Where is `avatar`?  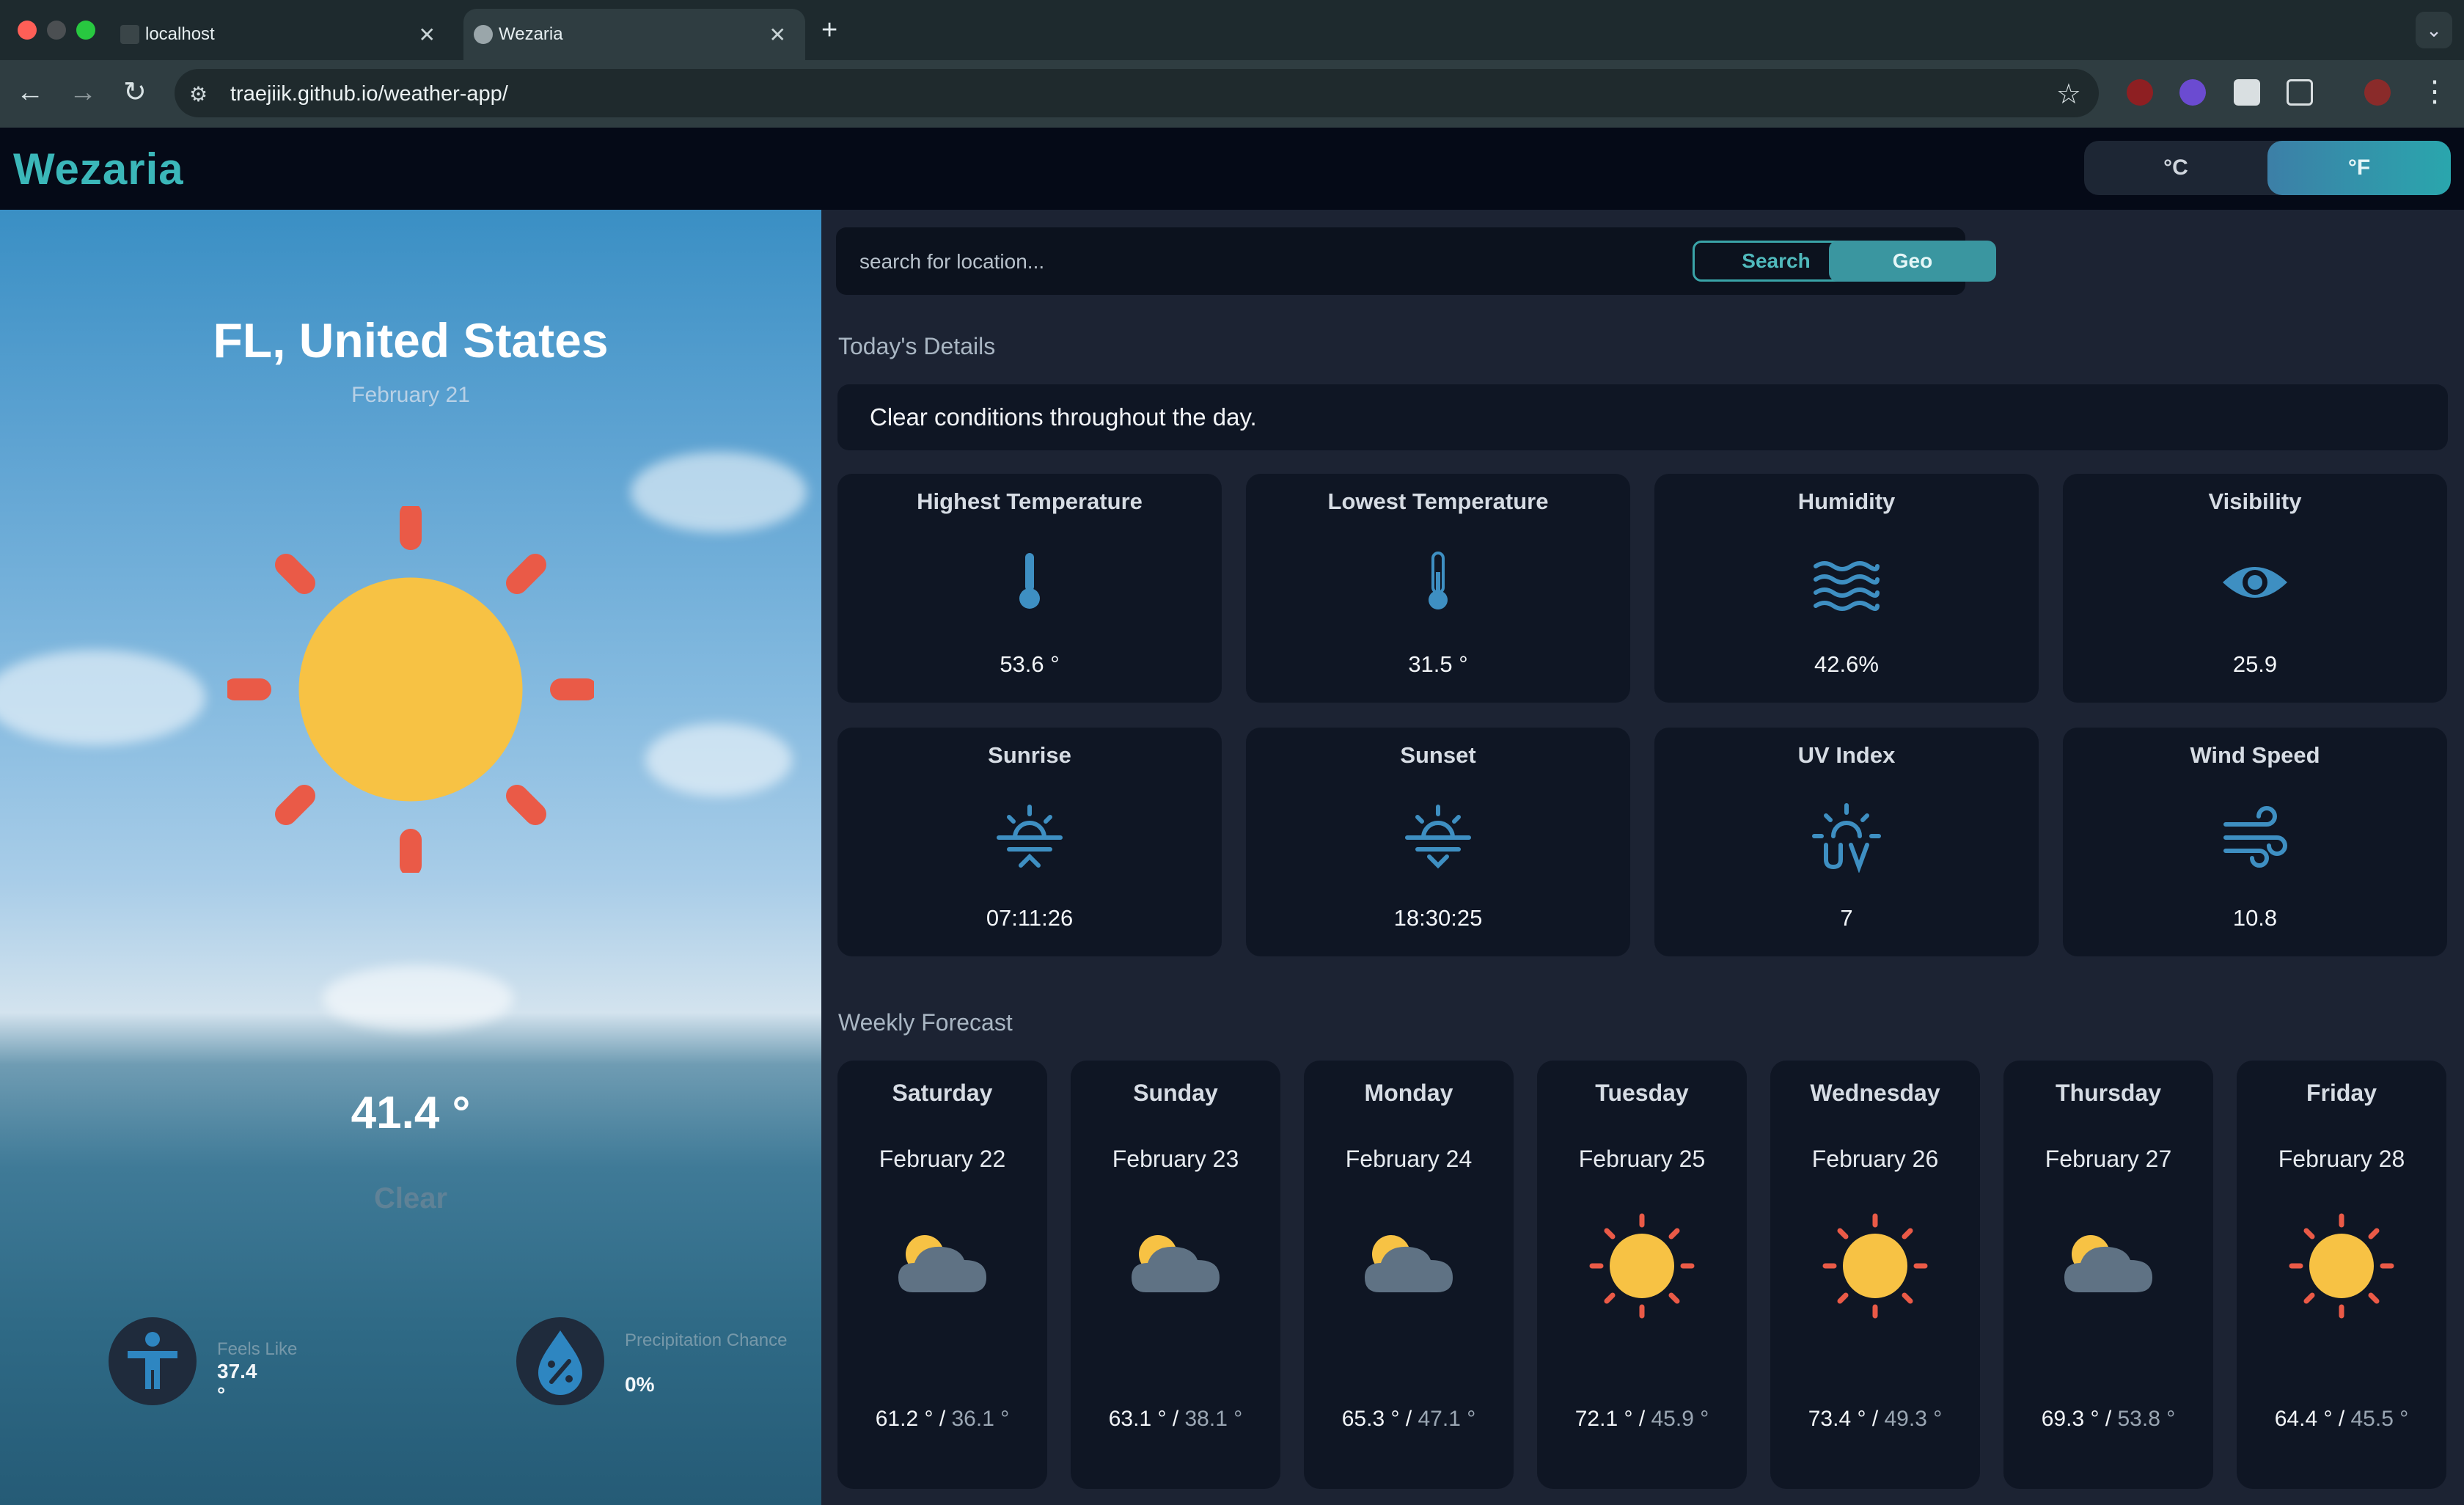 avatar is located at coordinates (2377, 92).